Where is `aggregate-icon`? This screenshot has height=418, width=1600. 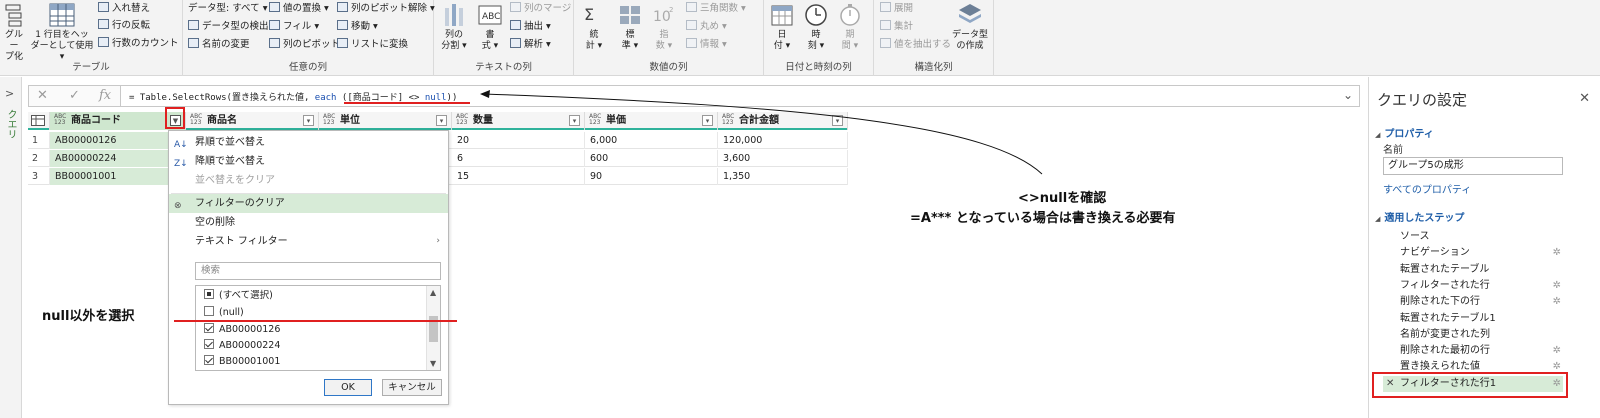 aggregate-icon is located at coordinates (885, 25).